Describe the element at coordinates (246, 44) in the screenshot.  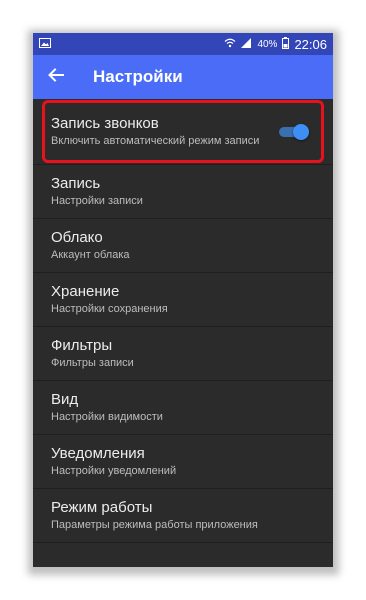
I see `signal-icon` at that location.